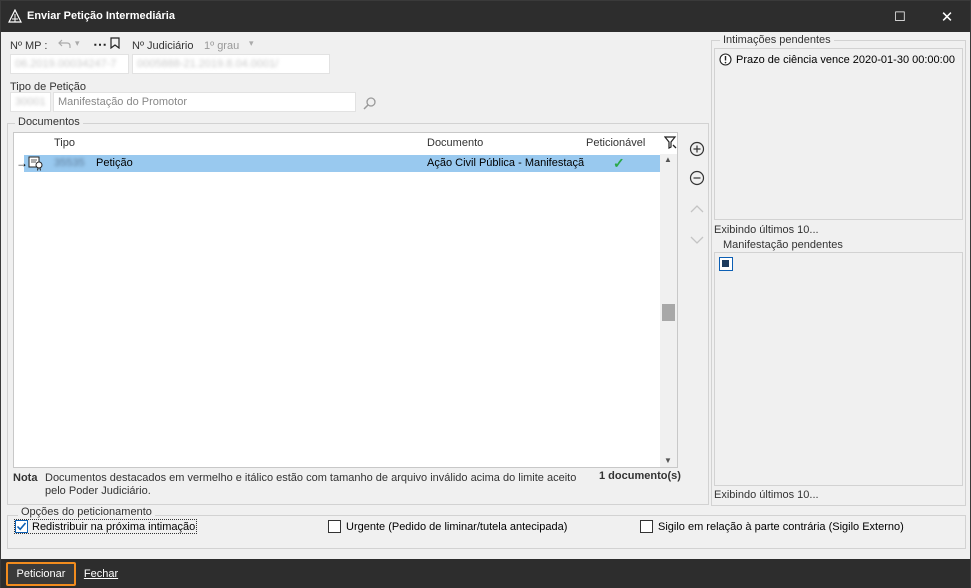 Image resolution: width=971 pixels, height=588 pixels. I want to click on close-button: ✕, so click(947, 16).